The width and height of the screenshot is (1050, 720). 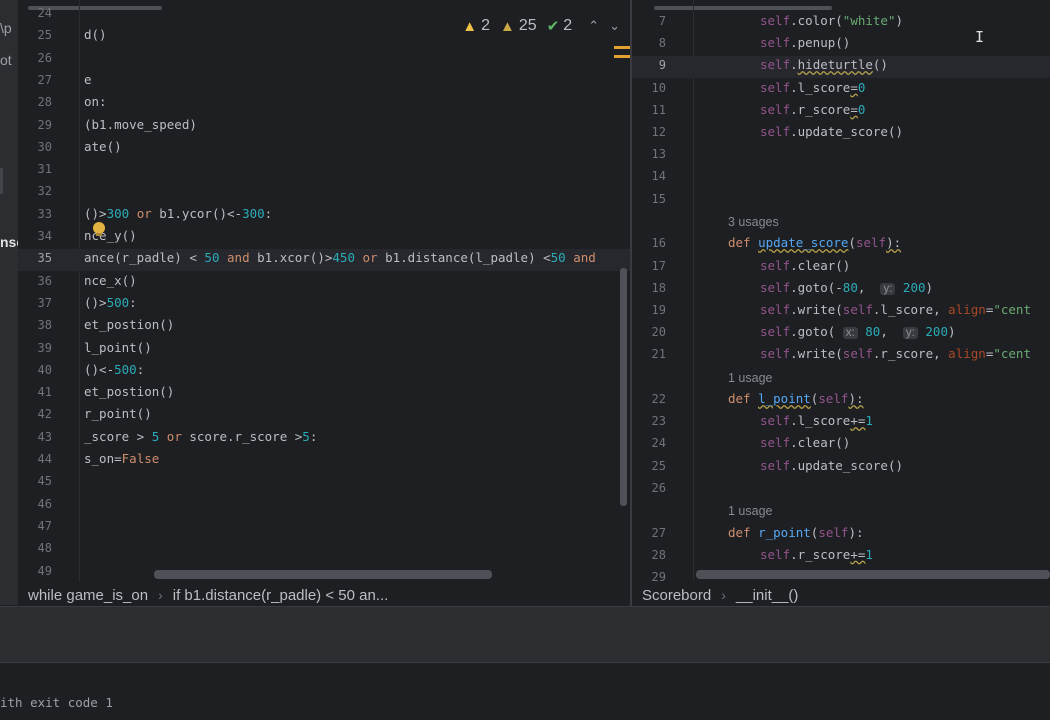 I want to click on code-line: def r_point(self):, so click(x=796, y=532).